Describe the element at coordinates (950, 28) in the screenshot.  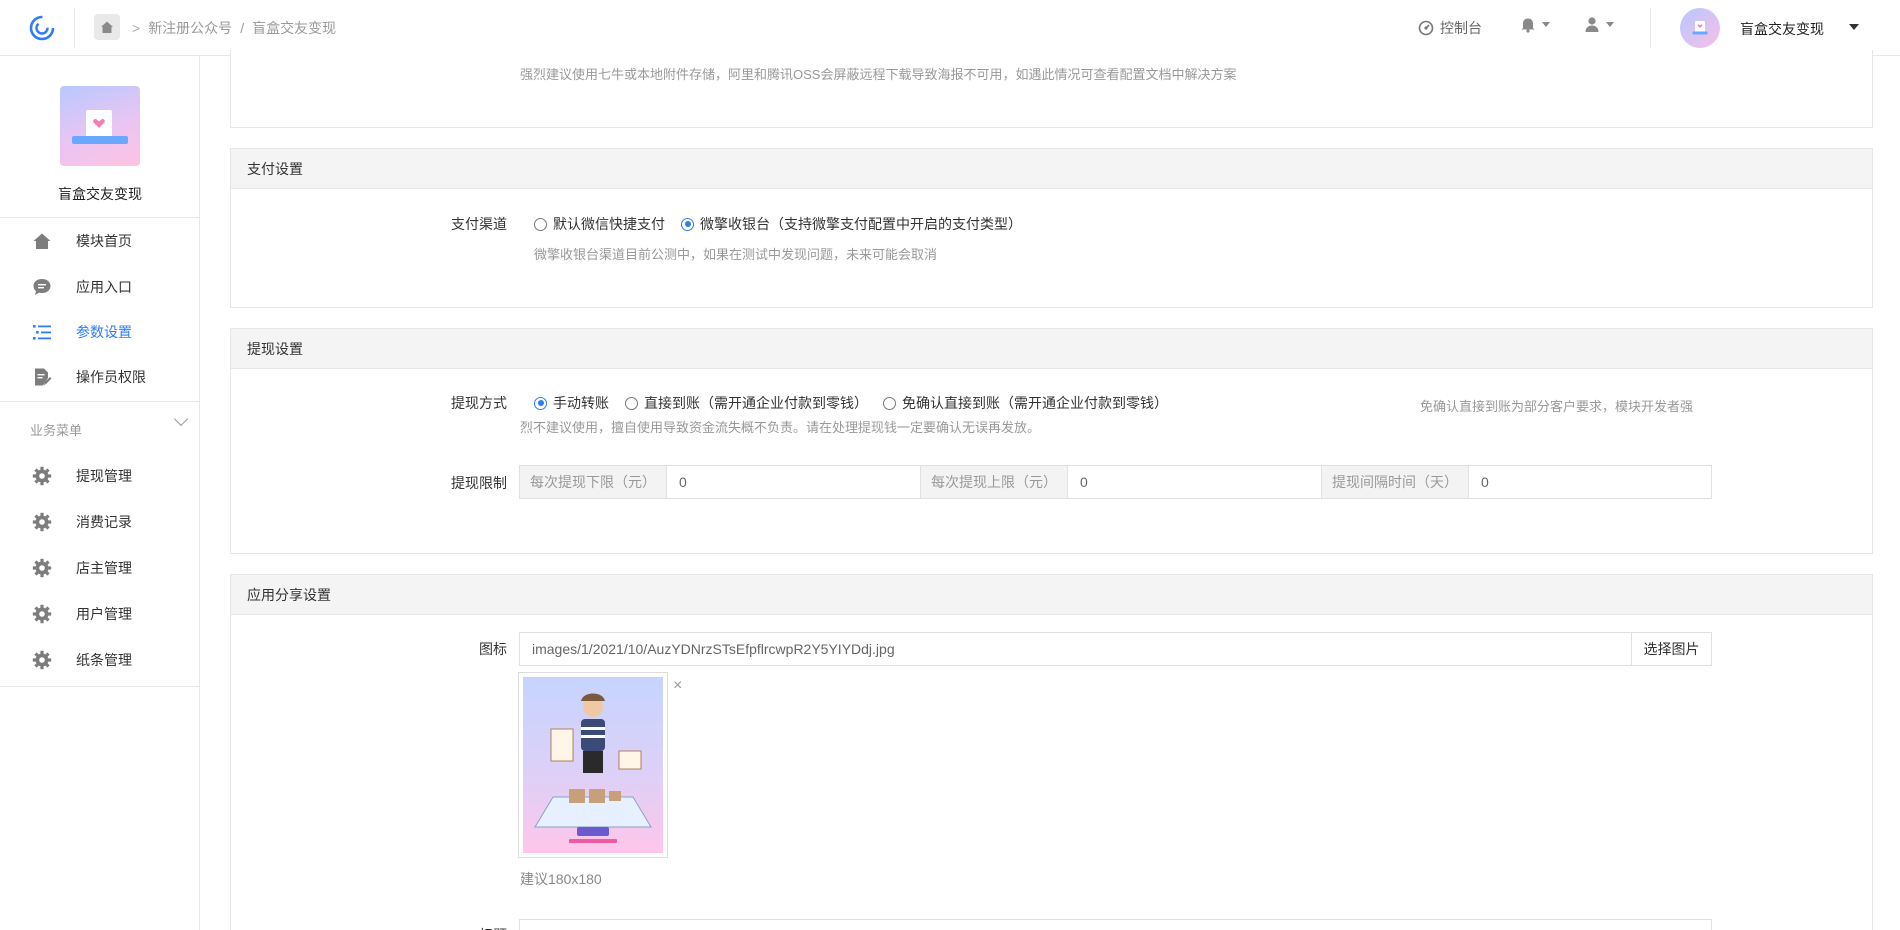
I see `top-bar: > 新注册公众号 / 盲盒交友变现 控制台 盲盒交友变现` at that location.